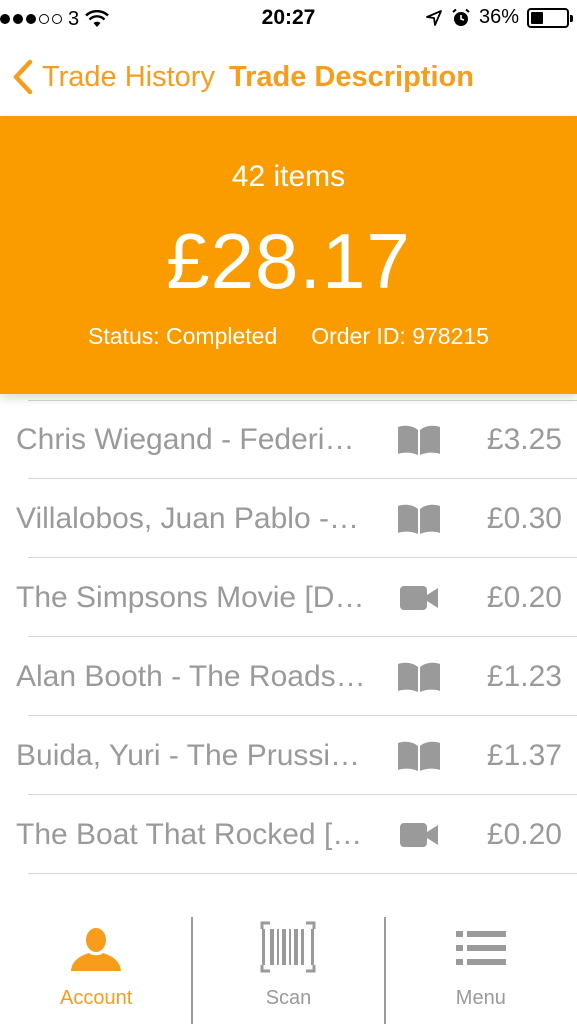  Describe the element at coordinates (524, 518) in the screenshot. I see `item-price: £0.30` at that location.